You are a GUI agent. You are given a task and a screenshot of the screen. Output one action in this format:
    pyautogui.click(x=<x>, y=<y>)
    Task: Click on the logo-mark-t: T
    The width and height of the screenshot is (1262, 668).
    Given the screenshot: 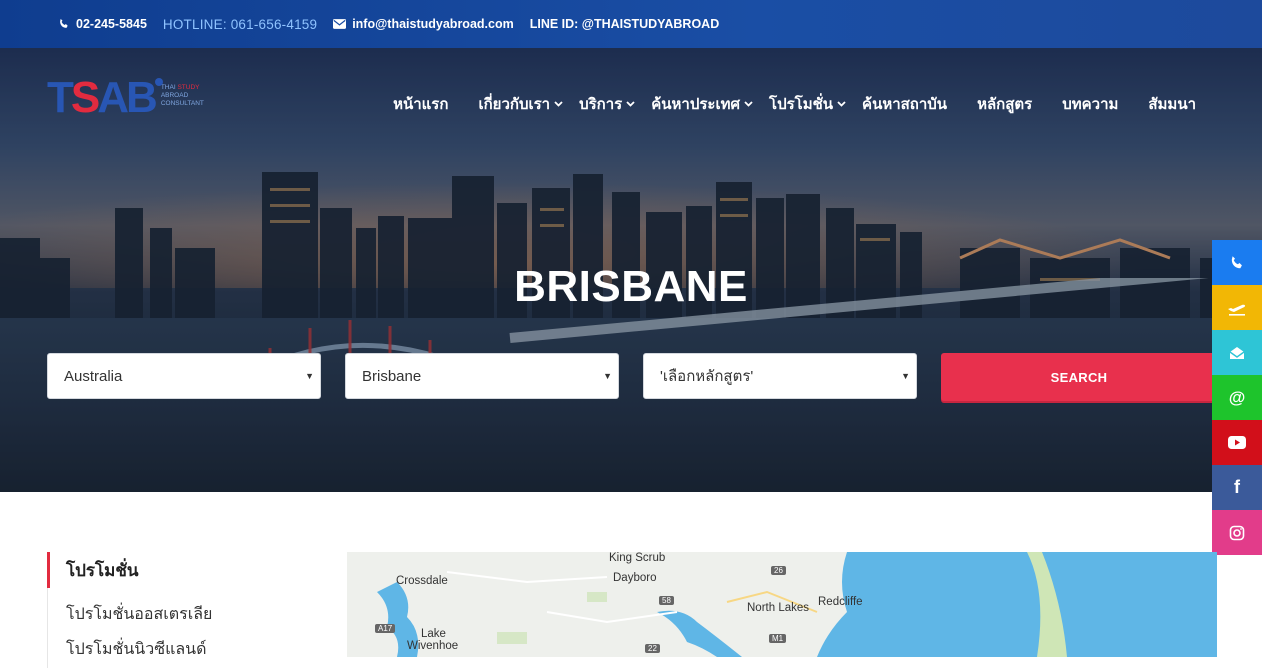 What is the action you would take?
    pyautogui.click(x=60, y=97)
    